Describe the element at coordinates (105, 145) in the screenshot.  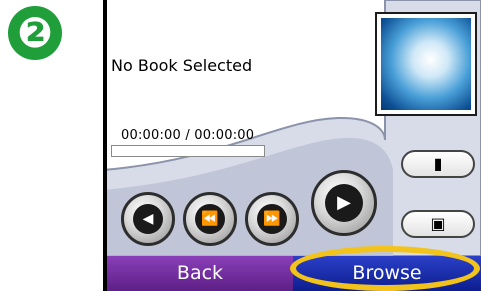
I see `screen-left-border` at that location.